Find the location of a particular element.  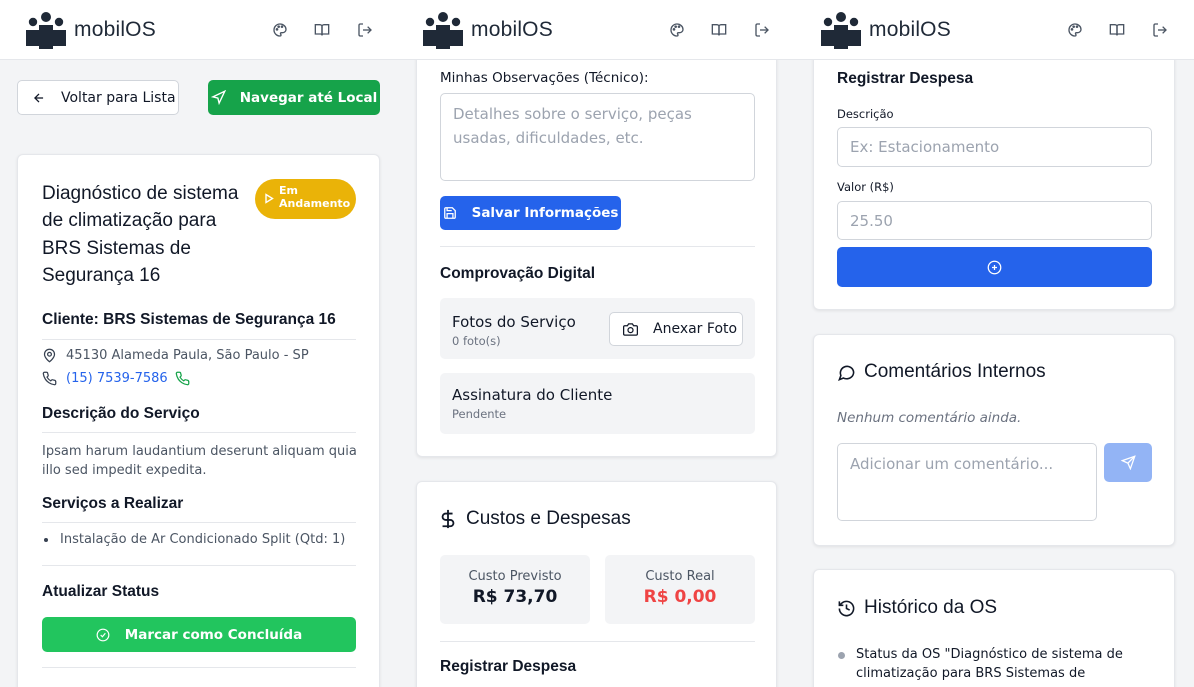

history-heading: Histórico da OS is located at coordinates (931, 607).